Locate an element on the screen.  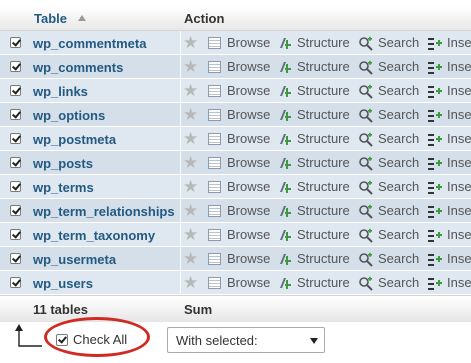
table-name-link: wp_terms is located at coordinates (63, 187).